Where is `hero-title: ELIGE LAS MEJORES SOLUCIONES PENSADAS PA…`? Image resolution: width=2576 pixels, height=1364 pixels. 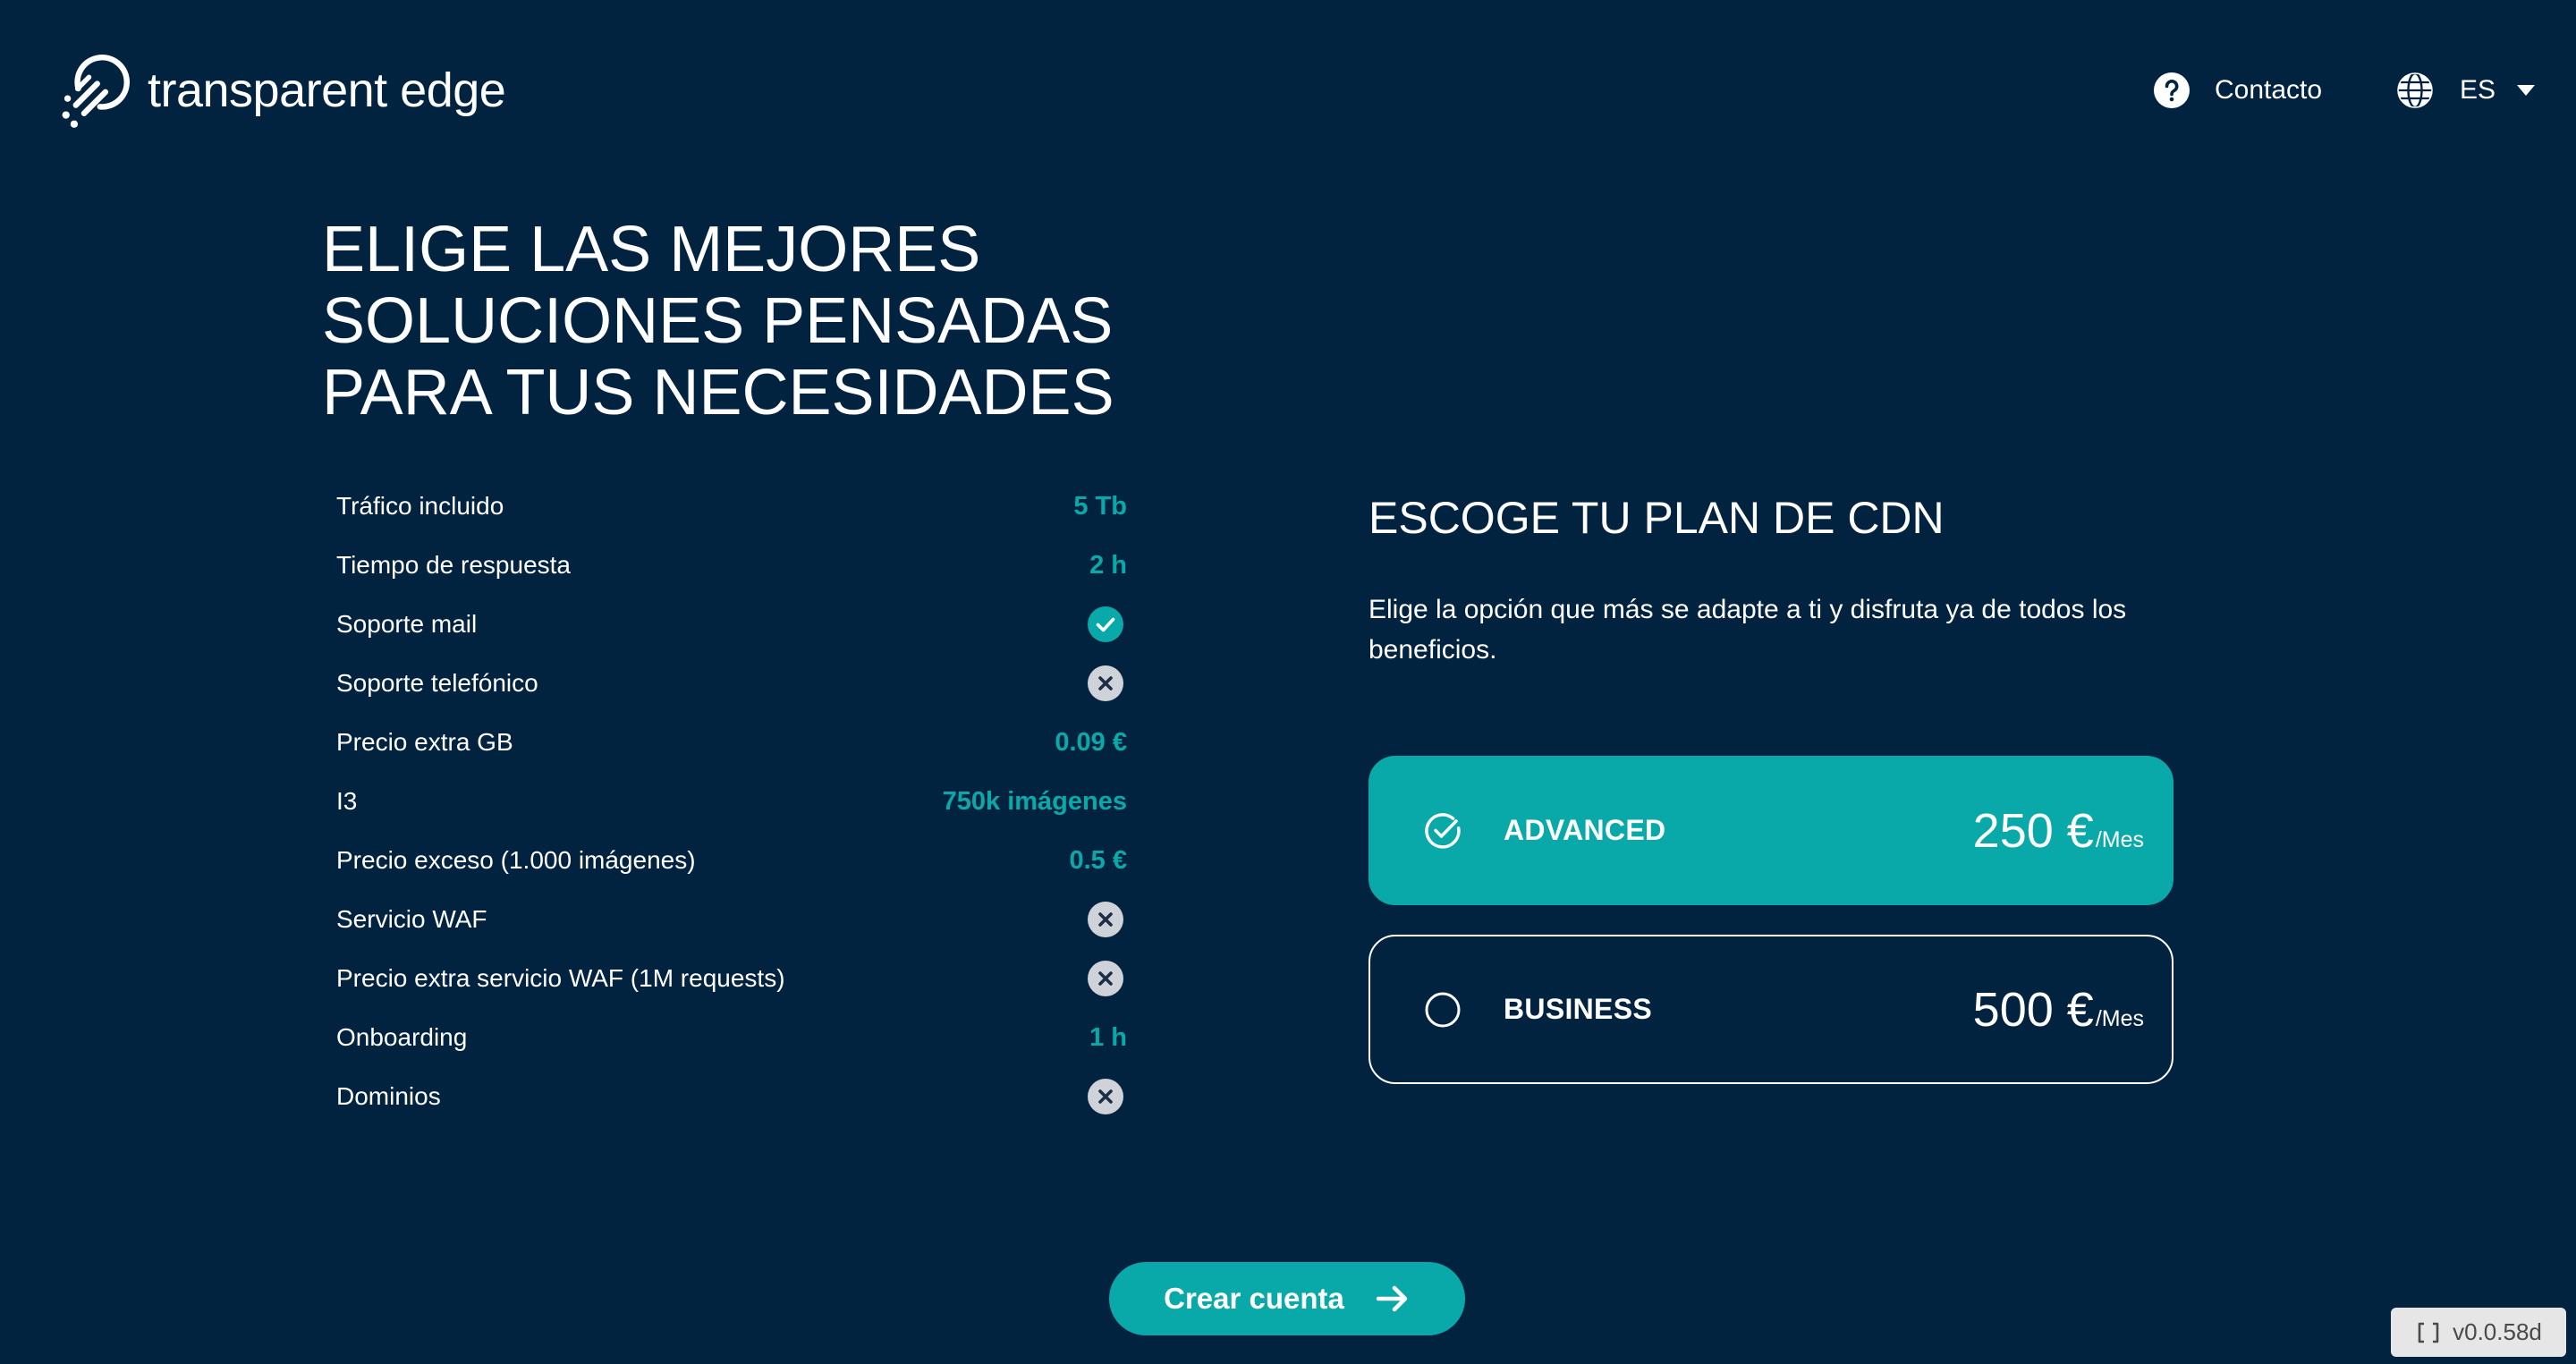 hero-title: ELIGE LAS MEJORES SOLUCIONES PENSADAS PA… is located at coordinates (718, 321).